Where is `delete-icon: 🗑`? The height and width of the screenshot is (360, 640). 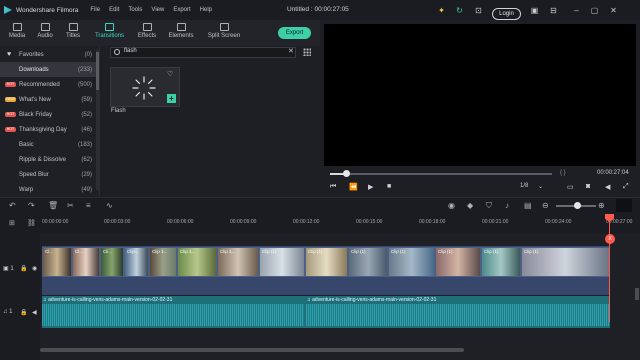 delete-icon: 🗑 is located at coordinates (53, 205).